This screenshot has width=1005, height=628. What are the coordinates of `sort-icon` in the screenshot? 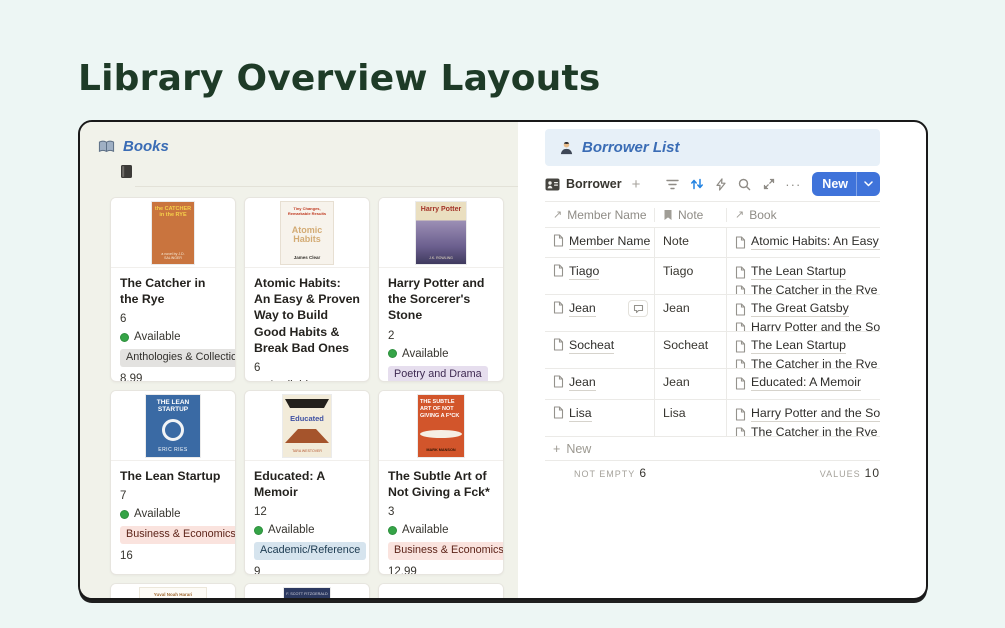 It's located at (696, 184).